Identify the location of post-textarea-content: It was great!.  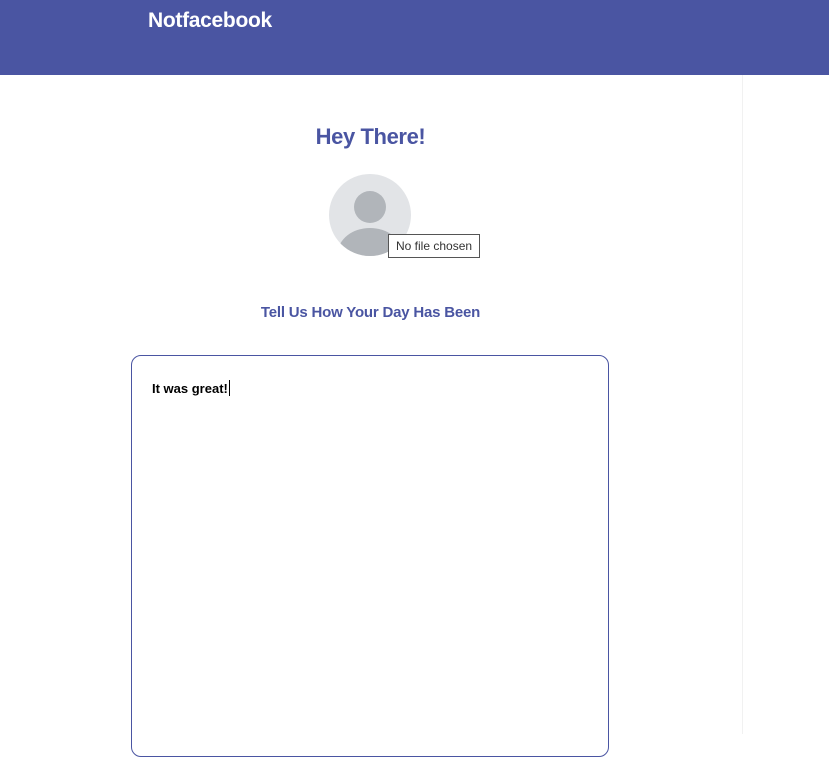
(191, 388).